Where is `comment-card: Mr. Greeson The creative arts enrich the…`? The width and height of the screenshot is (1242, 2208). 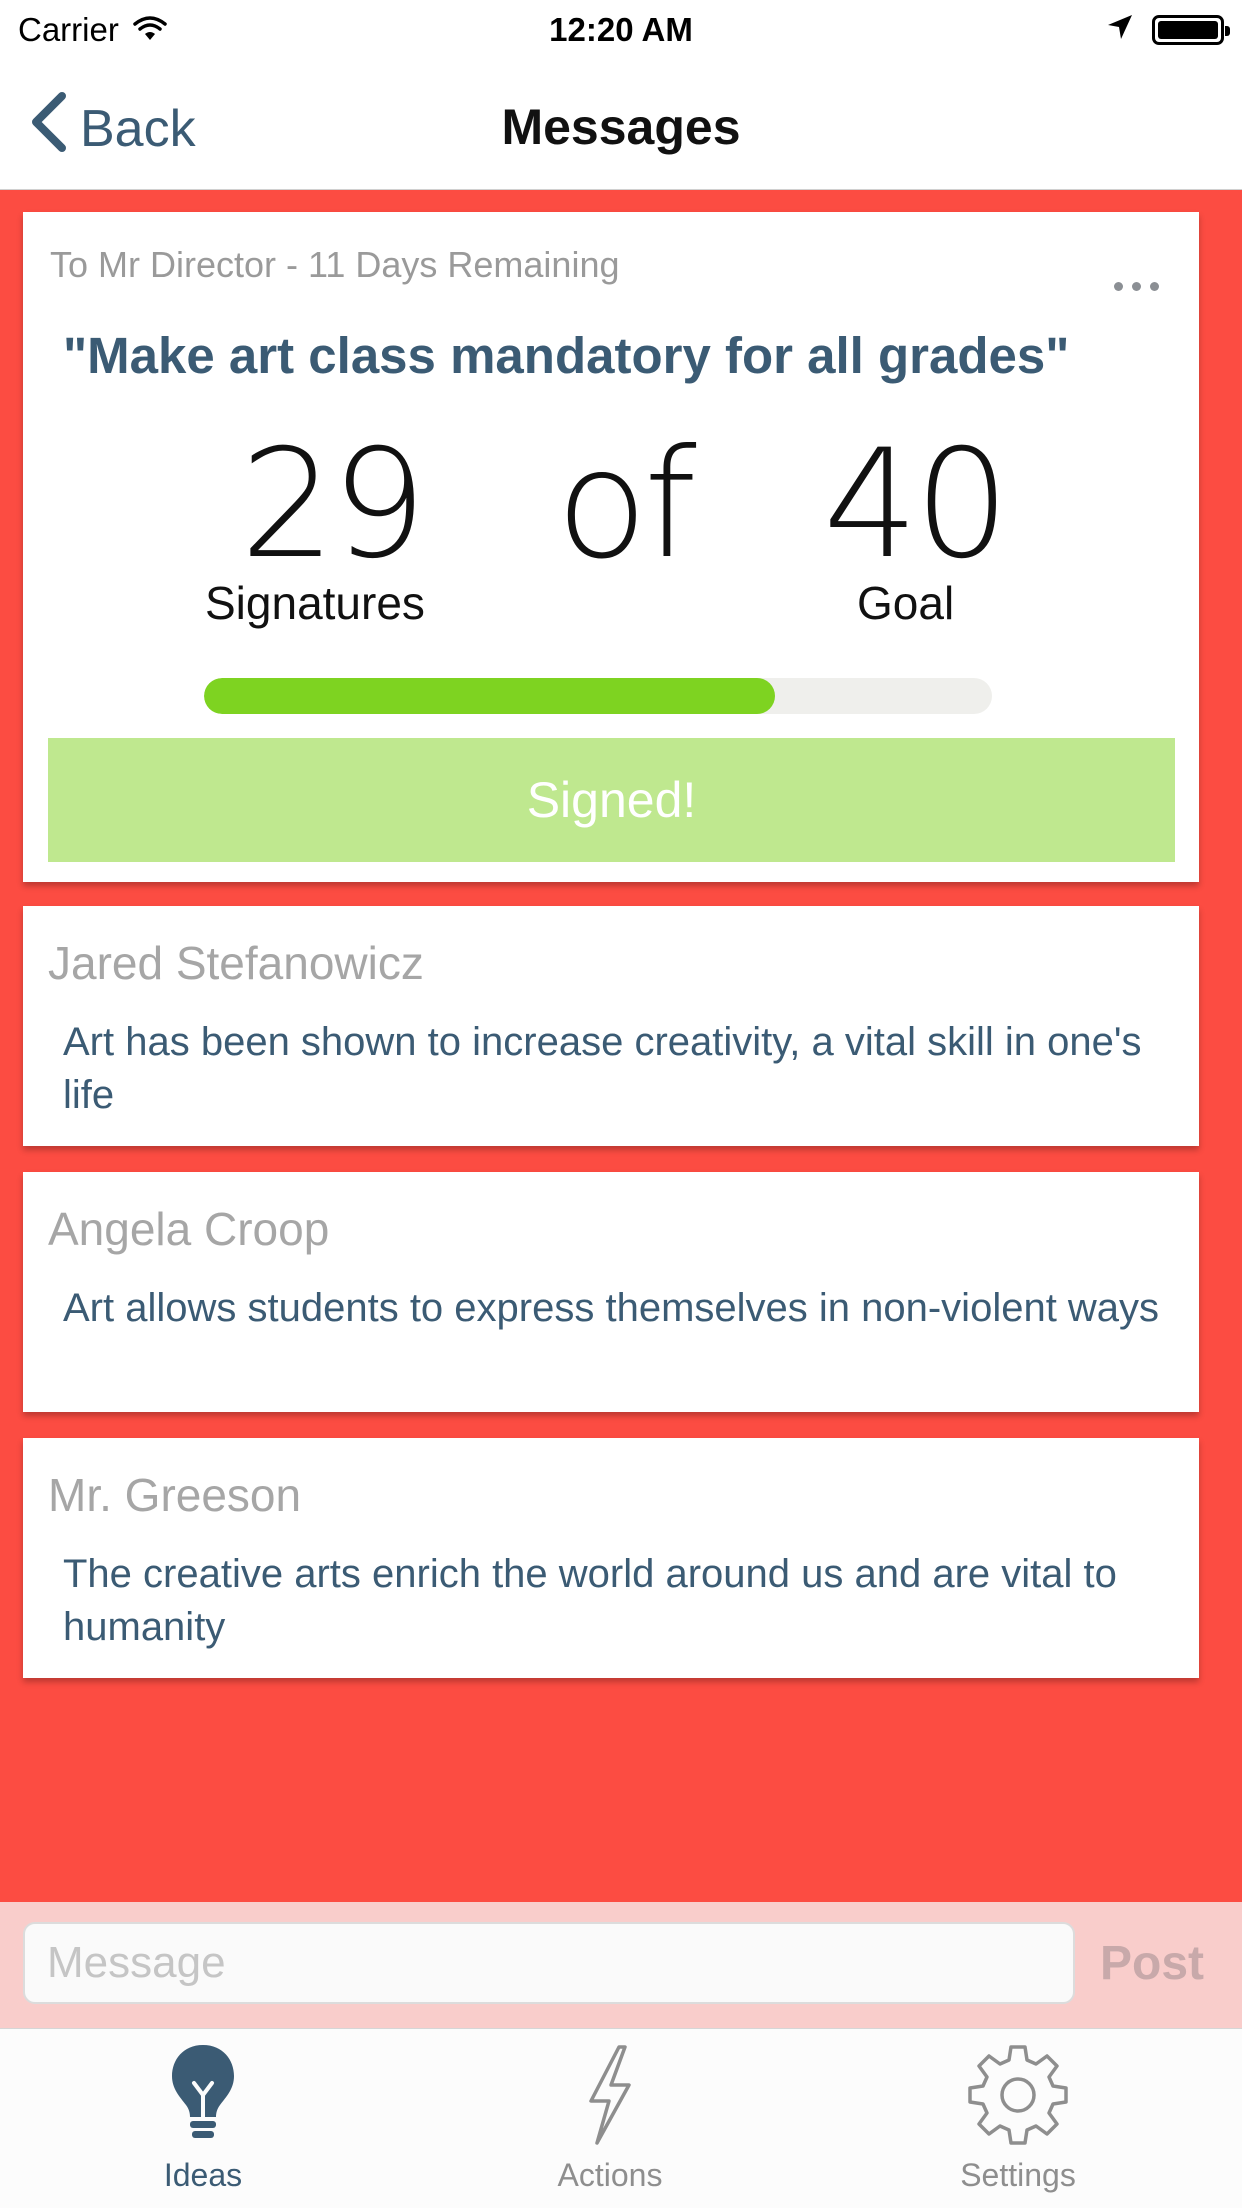 comment-card: Mr. Greeson The creative arts enrich the… is located at coordinates (611, 1558).